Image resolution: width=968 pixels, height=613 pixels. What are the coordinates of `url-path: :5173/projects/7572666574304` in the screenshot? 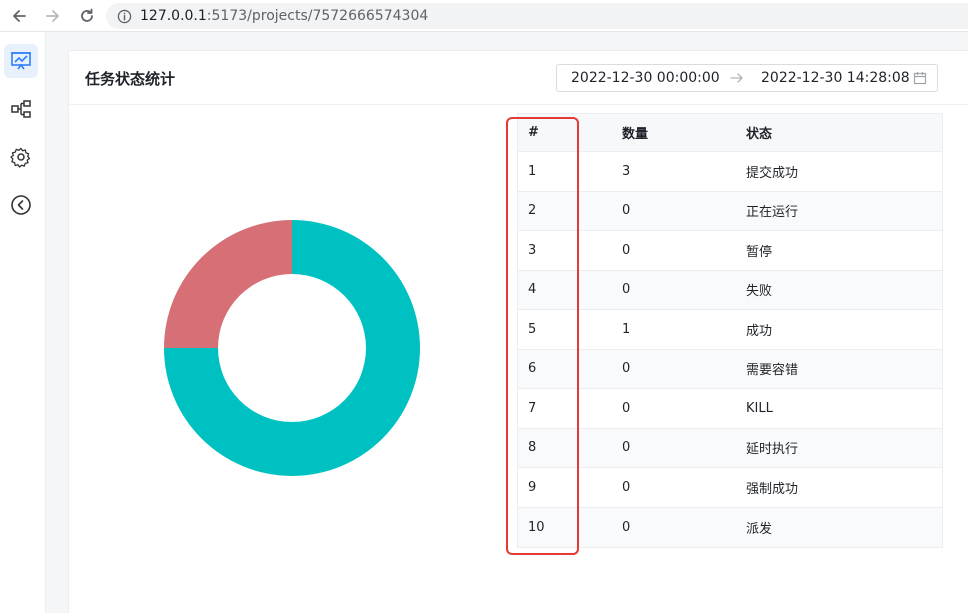 It's located at (317, 16).